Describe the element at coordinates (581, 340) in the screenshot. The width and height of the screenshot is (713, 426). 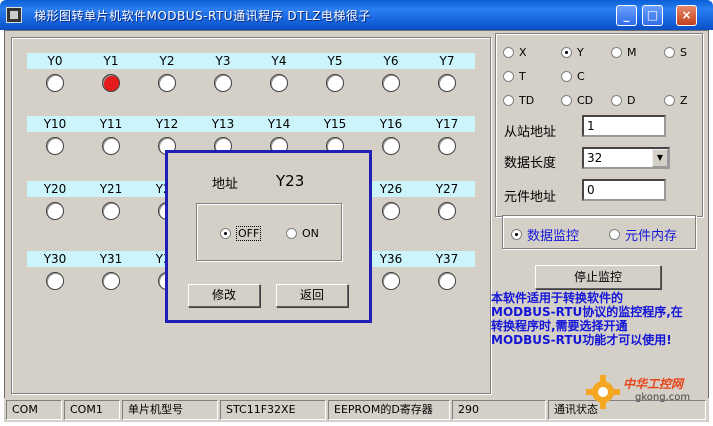
I see `info-line-4: MODBUS-RTU功能才可以使用!` at that location.